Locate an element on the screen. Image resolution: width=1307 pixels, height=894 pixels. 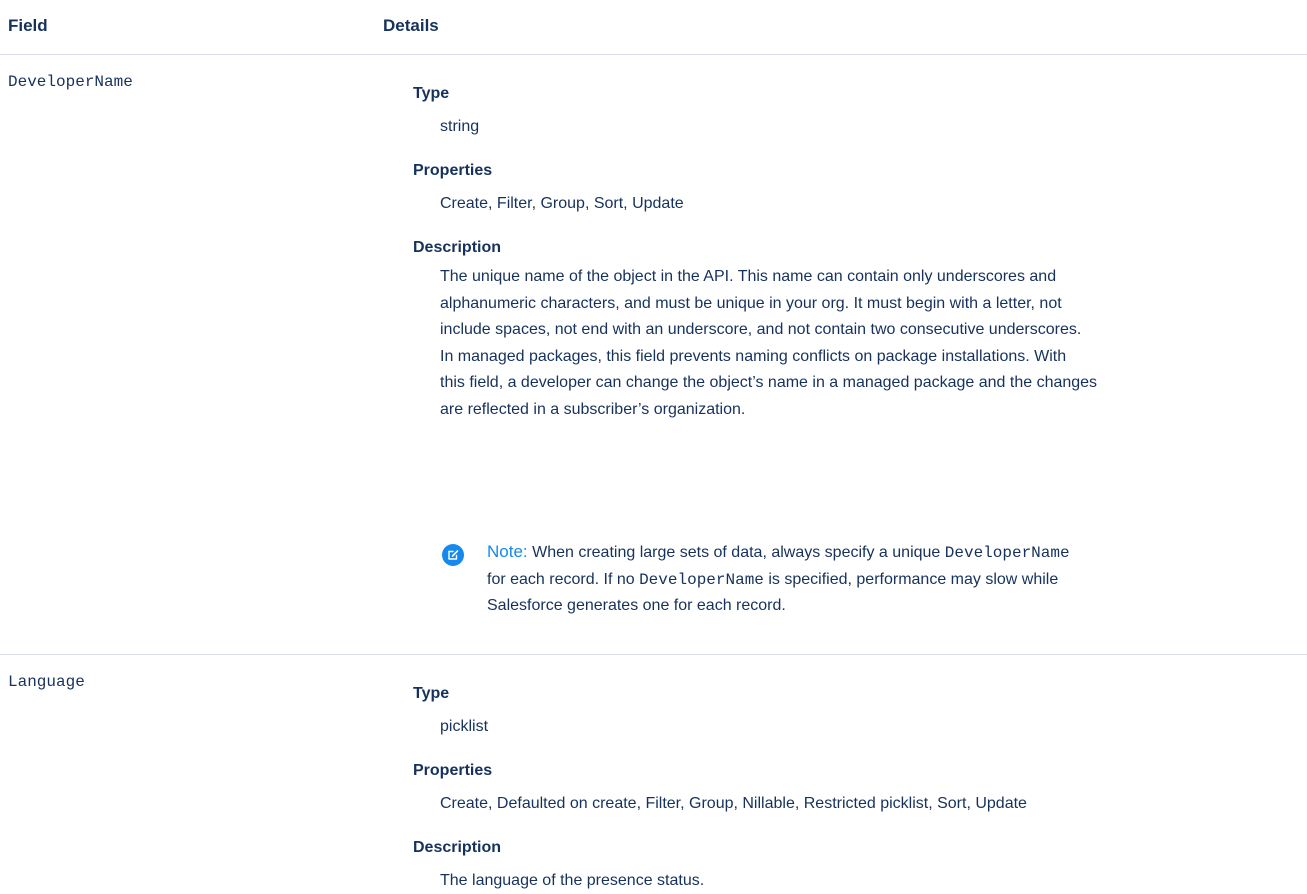
note-text-part: is specified, performance may slow while is located at coordinates (911, 579).